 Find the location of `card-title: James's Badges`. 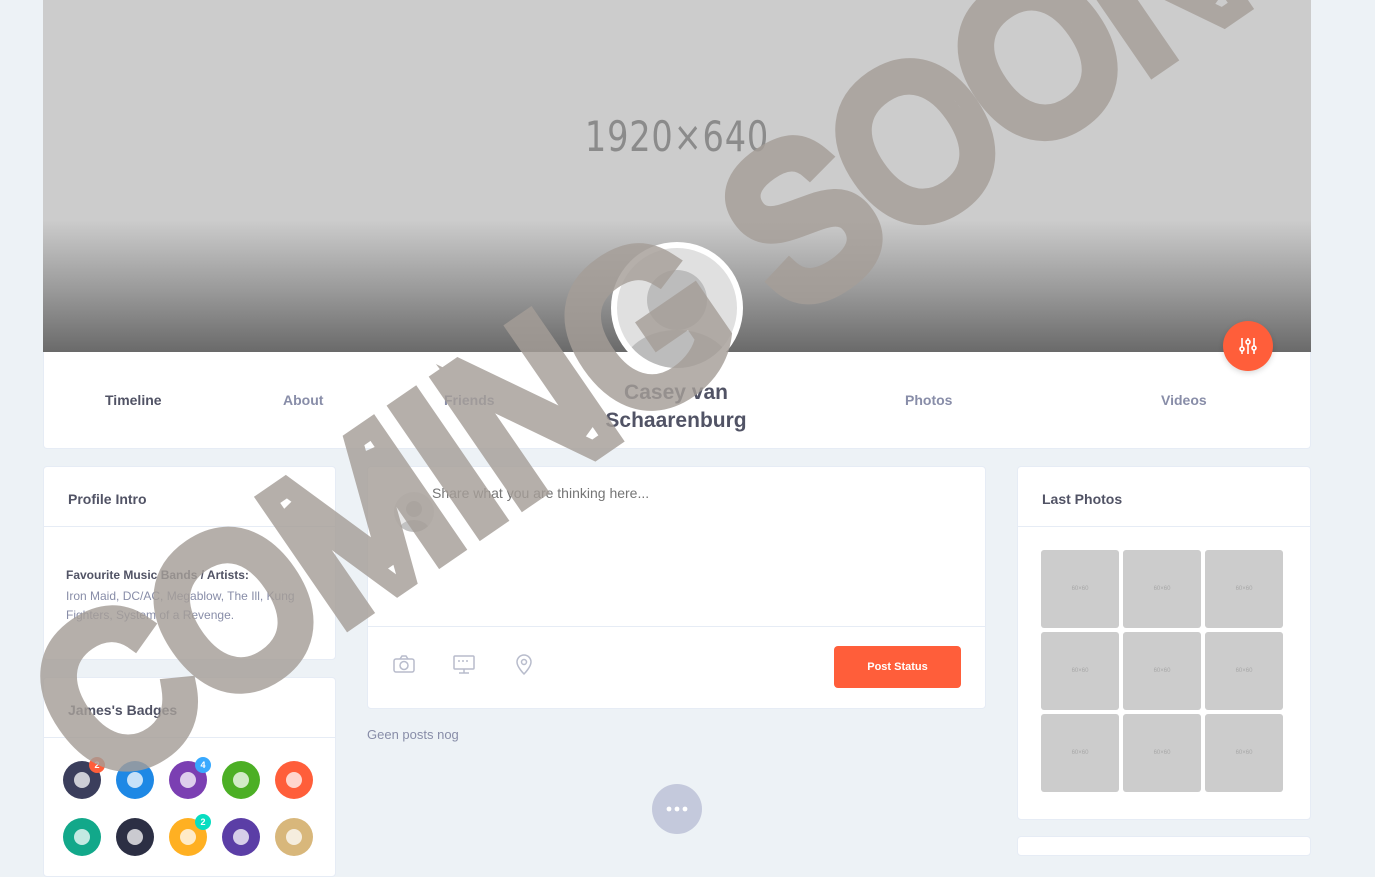

card-title: James's Badges is located at coordinates (123, 710).